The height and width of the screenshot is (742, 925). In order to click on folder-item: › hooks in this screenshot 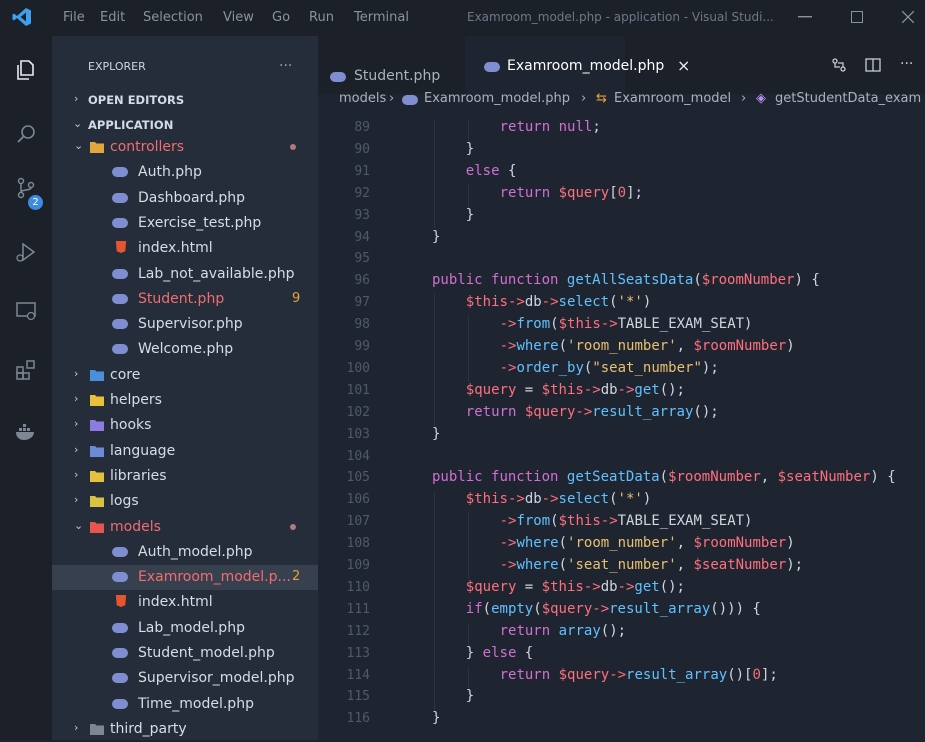, I will do `click(185, 425)`.